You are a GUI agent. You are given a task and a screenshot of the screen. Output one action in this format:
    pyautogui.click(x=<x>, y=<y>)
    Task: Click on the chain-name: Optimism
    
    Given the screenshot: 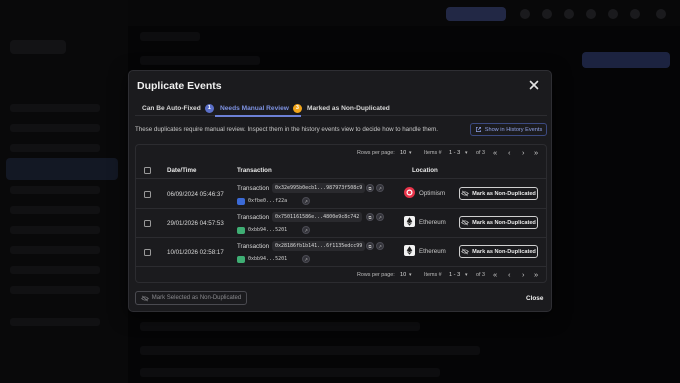 What is the action you would take?
    pyautogui.click(x=432, y=193)
    